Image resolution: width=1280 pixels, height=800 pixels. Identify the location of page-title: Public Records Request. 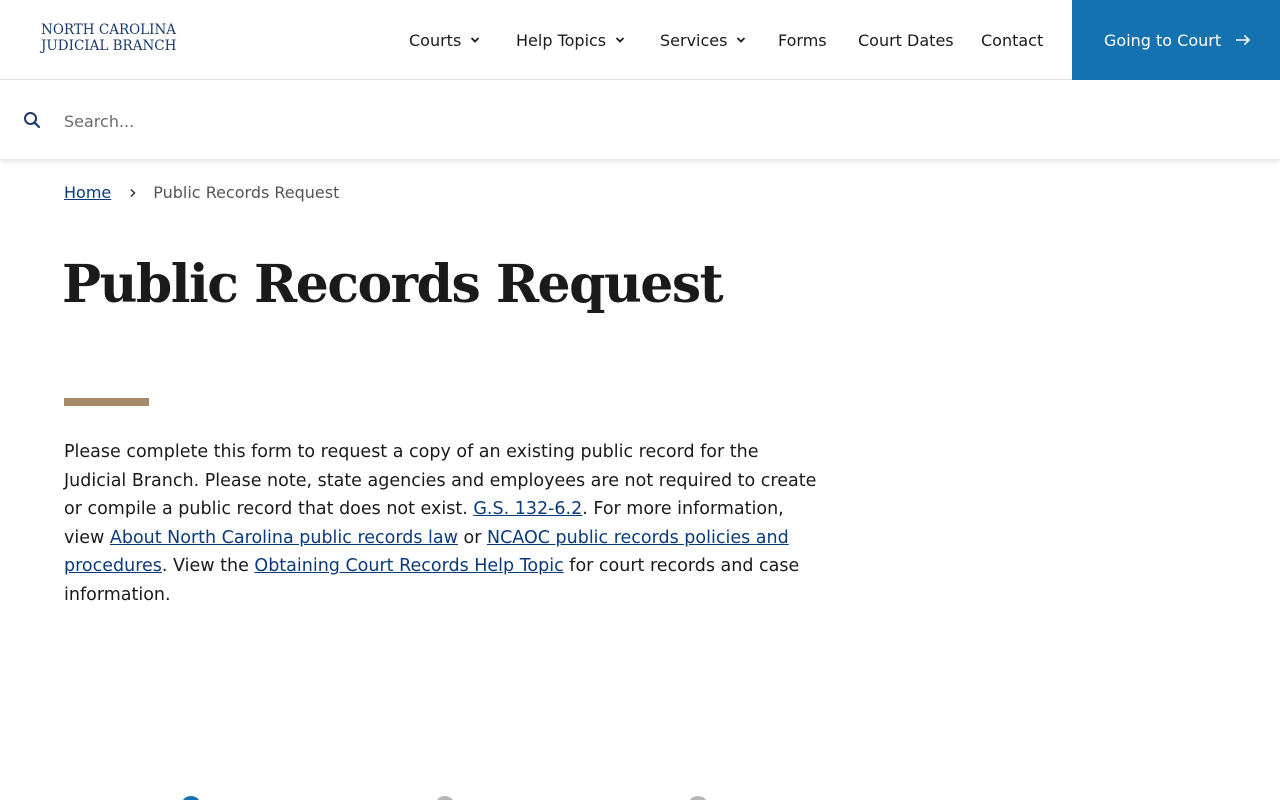
(393, 284).